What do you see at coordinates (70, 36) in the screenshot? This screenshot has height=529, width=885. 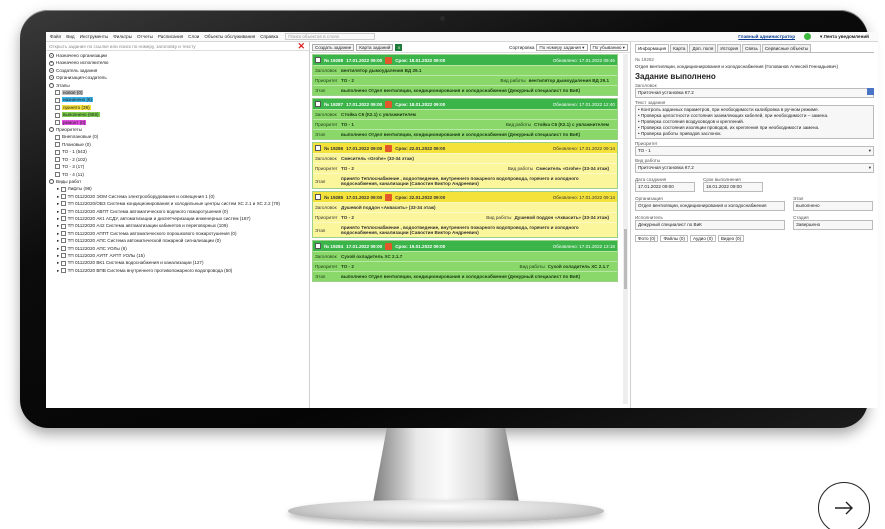 I see `menu-view: Вид` at bounding box center [70, 36].